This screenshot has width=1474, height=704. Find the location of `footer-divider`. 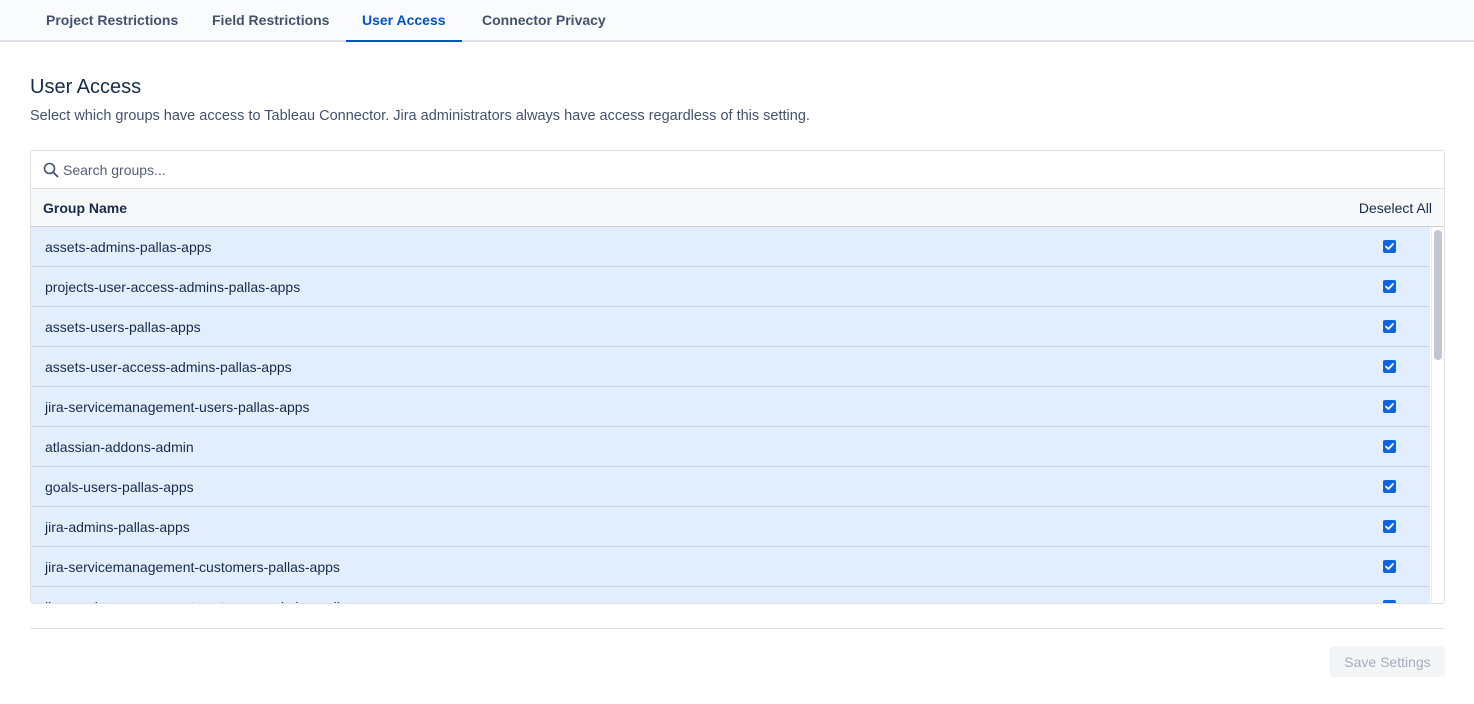

footer-divider is located at coordinates (737, 628).